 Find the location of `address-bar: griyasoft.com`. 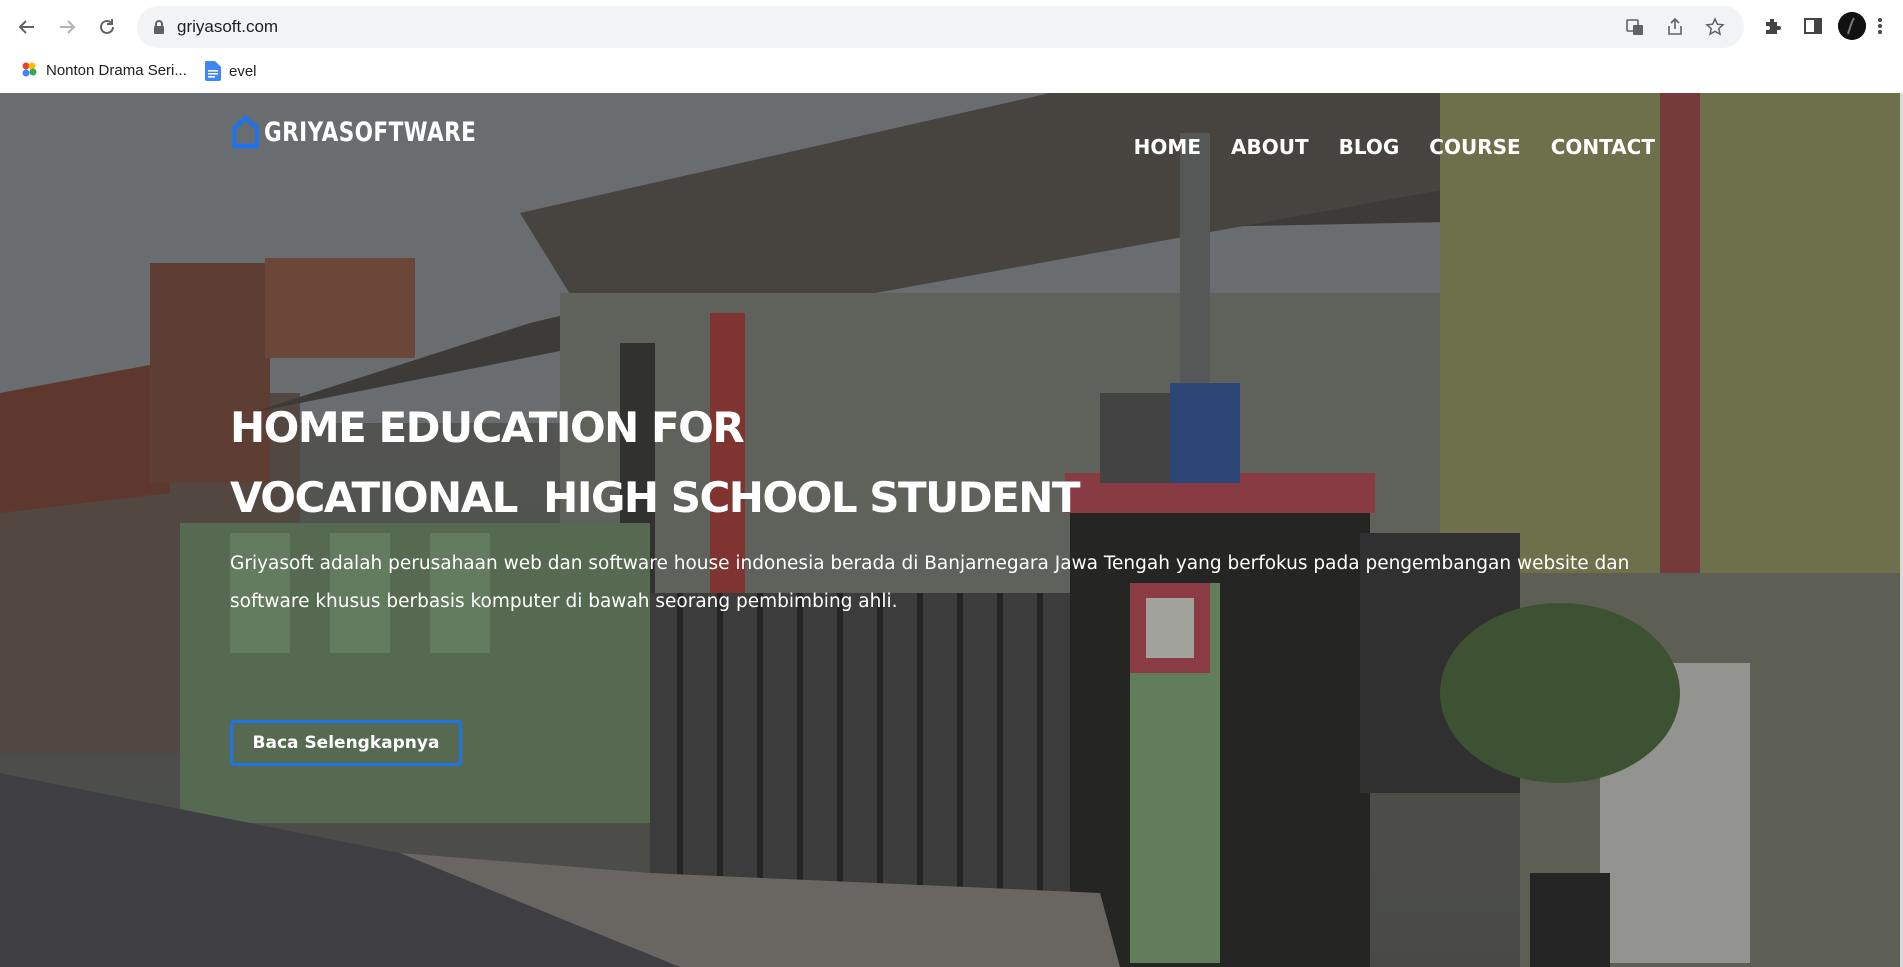

address-bar: griyasoft.com is located at coordinates (940, 27).